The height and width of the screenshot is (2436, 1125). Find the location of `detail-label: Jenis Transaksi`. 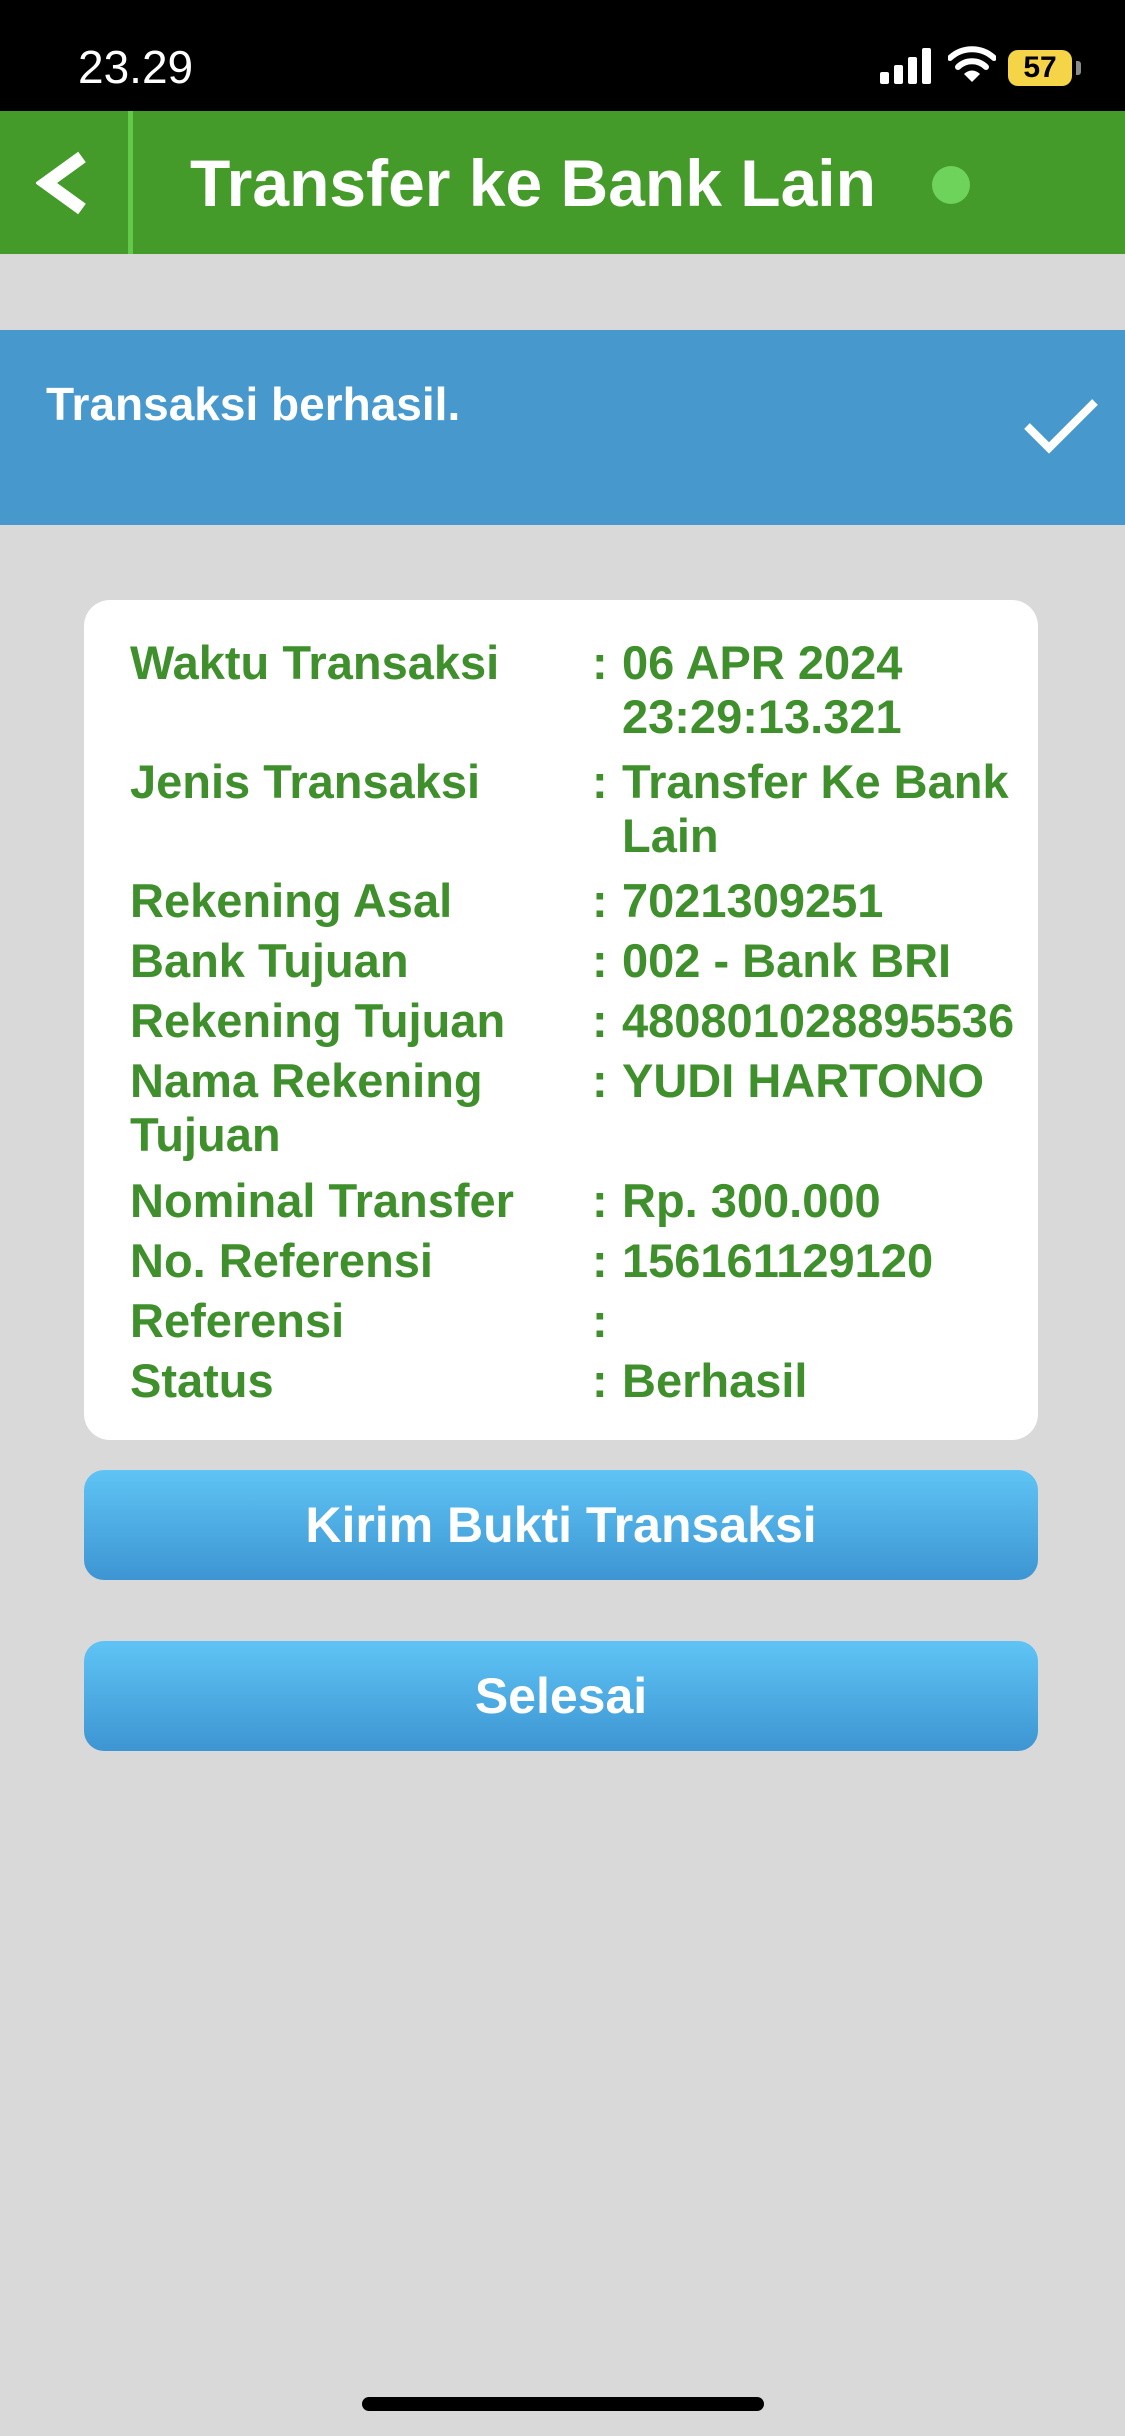

detail-label: Jenis Transaksi is located at coordinates (305, 781).